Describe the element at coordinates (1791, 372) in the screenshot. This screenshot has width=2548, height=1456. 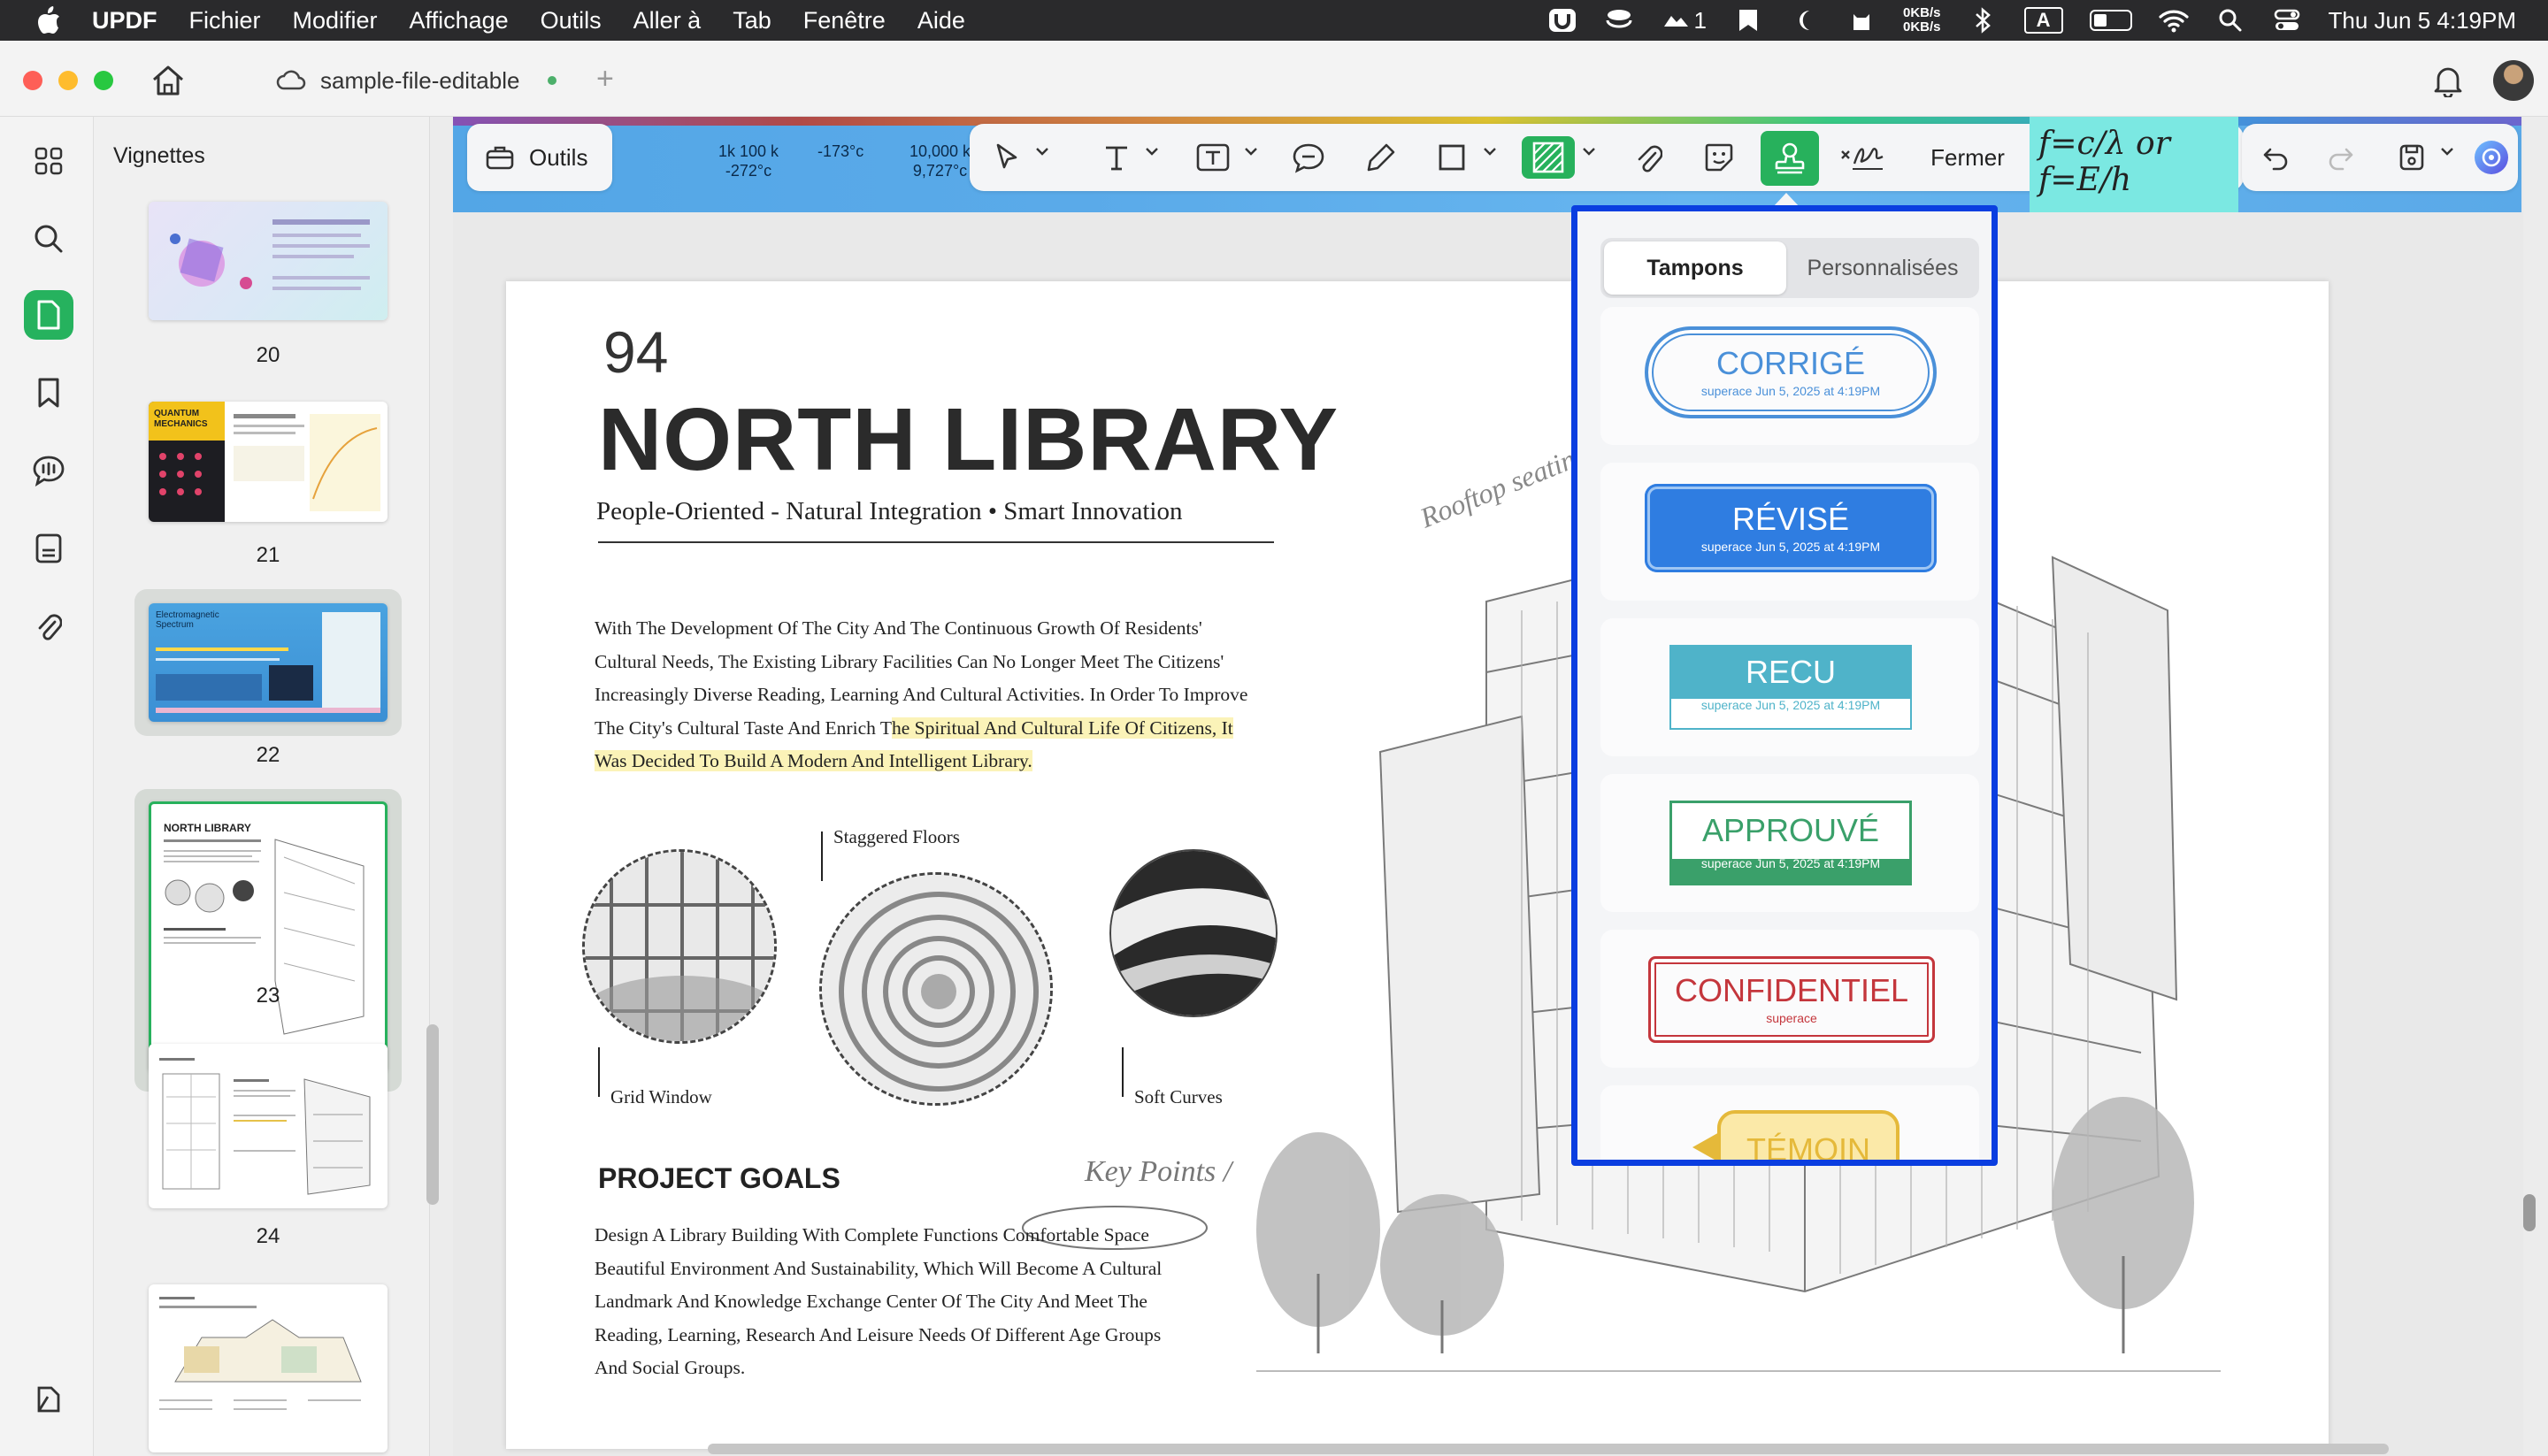
I see `stamp-corrige: CORRIGÉ superace Jun 5, 2025 at 4:19PM` at that location.